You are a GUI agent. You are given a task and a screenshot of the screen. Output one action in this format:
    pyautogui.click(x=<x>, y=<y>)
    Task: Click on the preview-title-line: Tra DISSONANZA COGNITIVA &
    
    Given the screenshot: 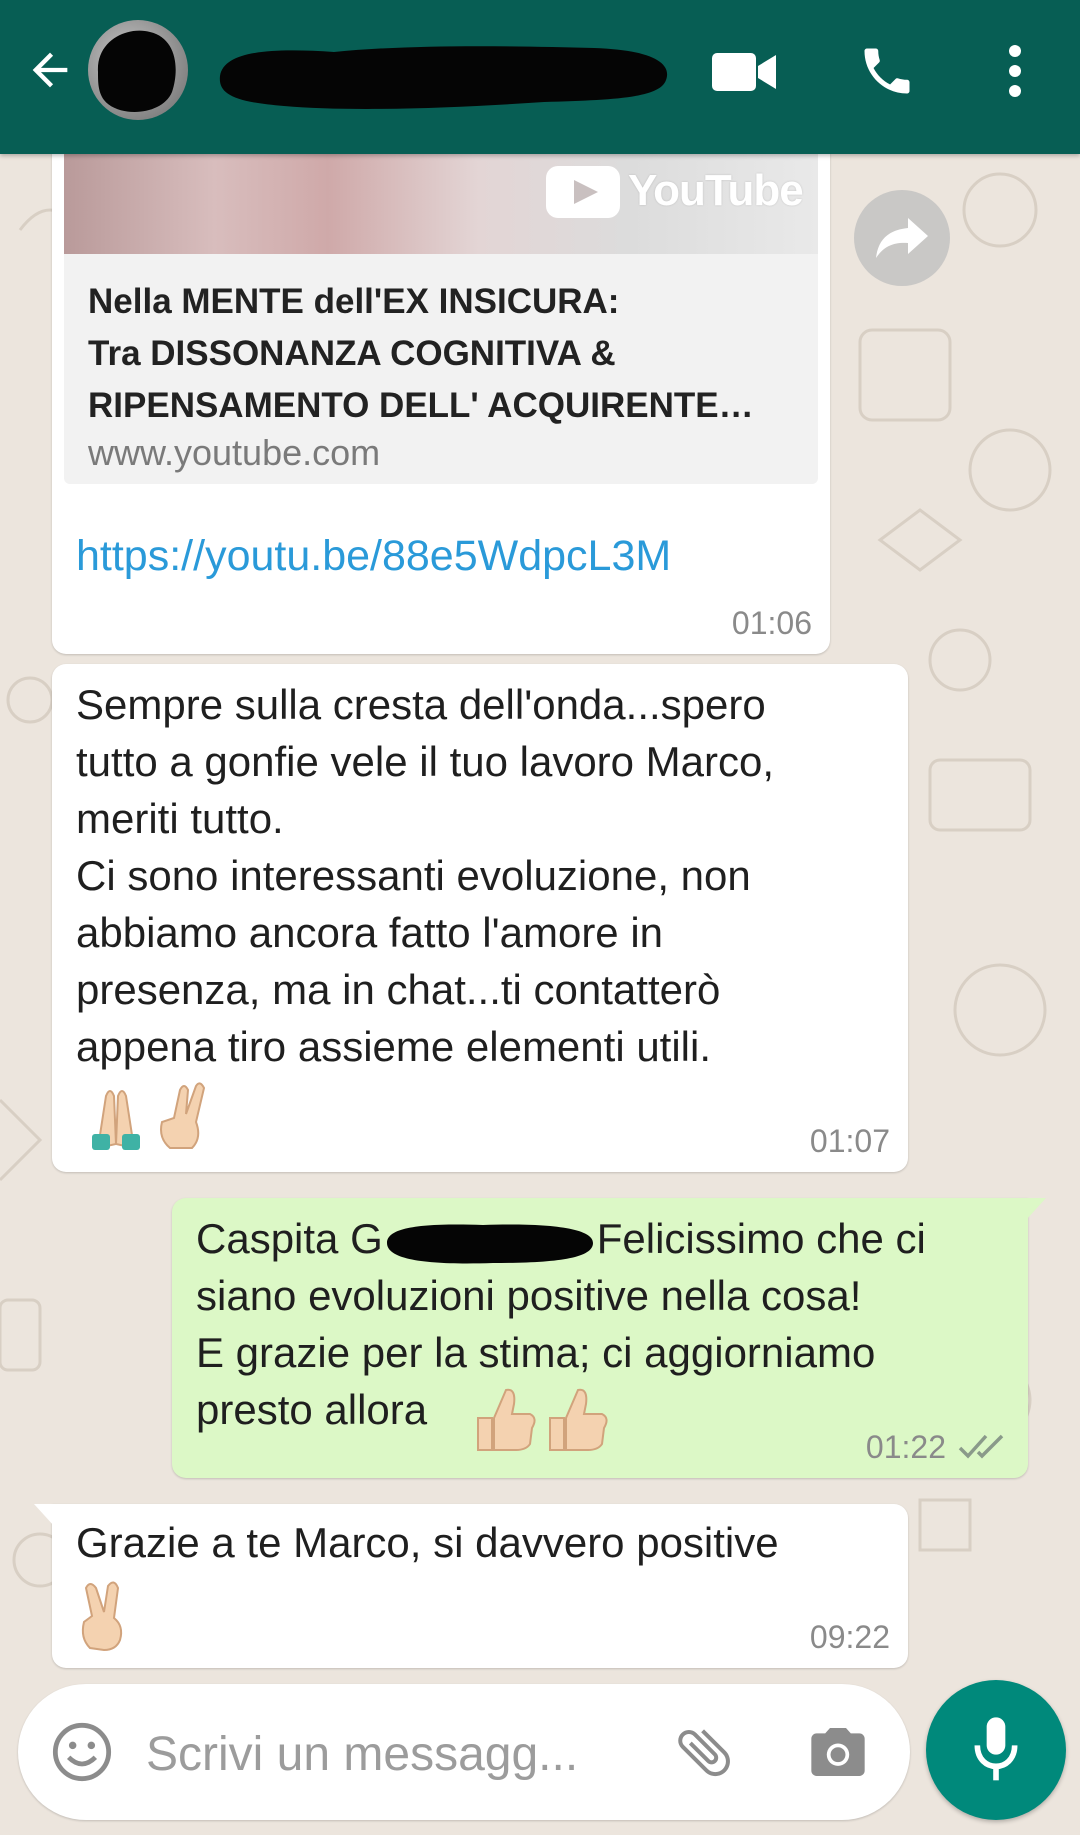 What is the action you would take?
    pyautogui.click(x=352, y=353)
    